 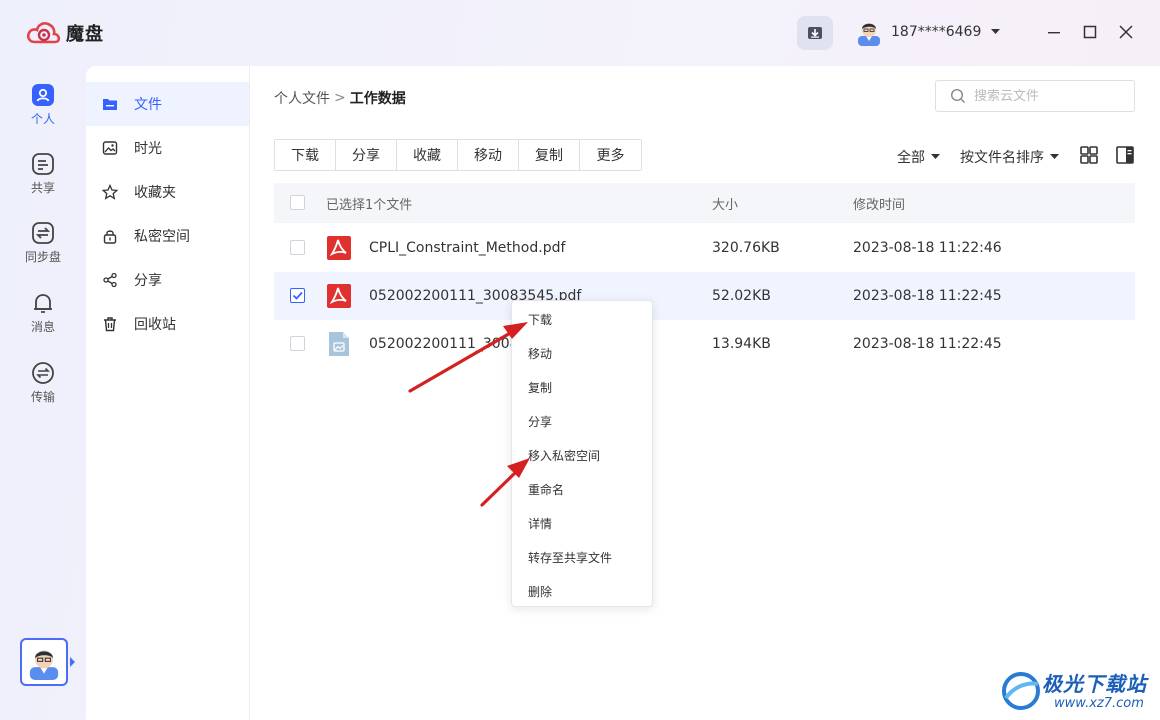 What do you see at coordinates (42, 119) in the screenshot?
I see `rail-label: 个人` at bounding box center [42, 119].